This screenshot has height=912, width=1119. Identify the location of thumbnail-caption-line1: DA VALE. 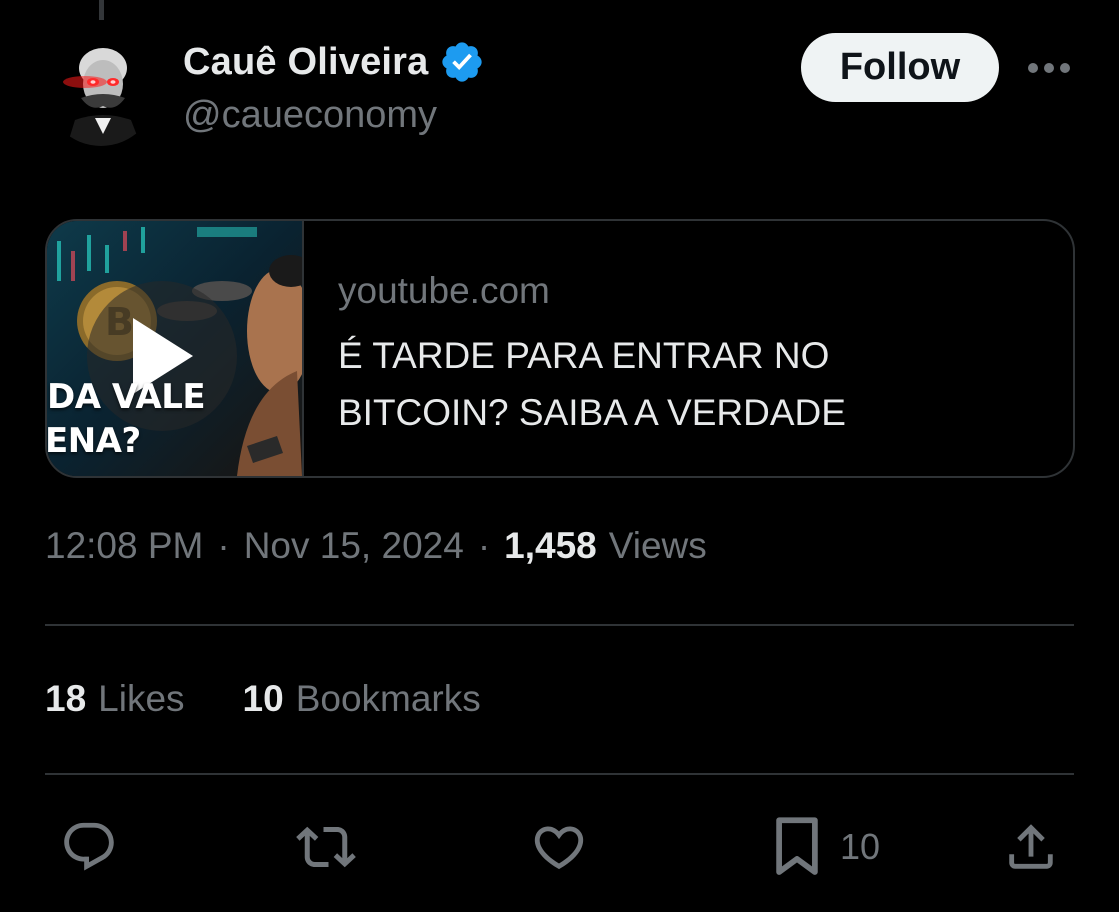
(126, 397).